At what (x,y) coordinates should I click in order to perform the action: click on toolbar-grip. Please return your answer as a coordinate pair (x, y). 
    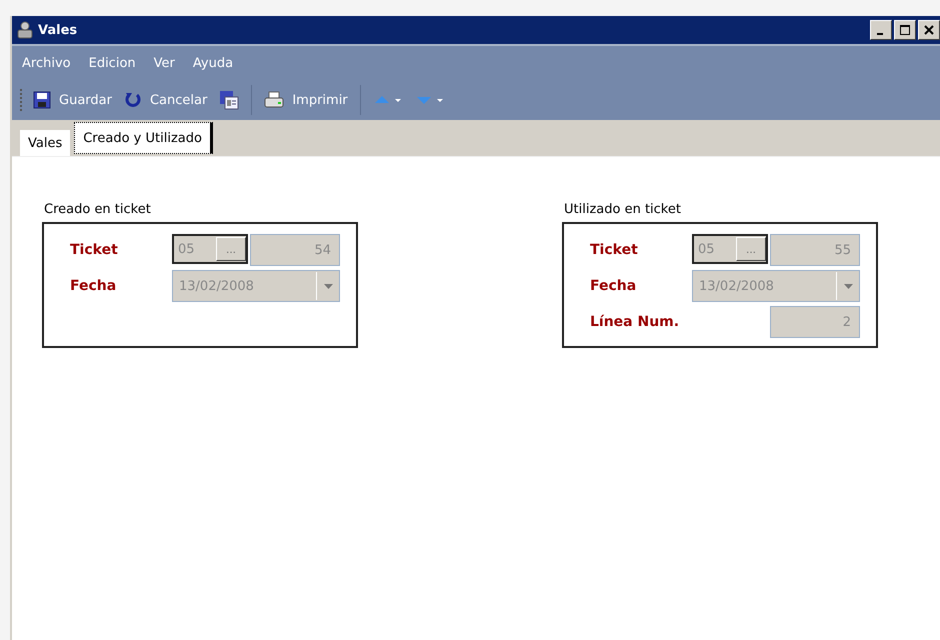
    Looking at the image, I should click on (22, 100).